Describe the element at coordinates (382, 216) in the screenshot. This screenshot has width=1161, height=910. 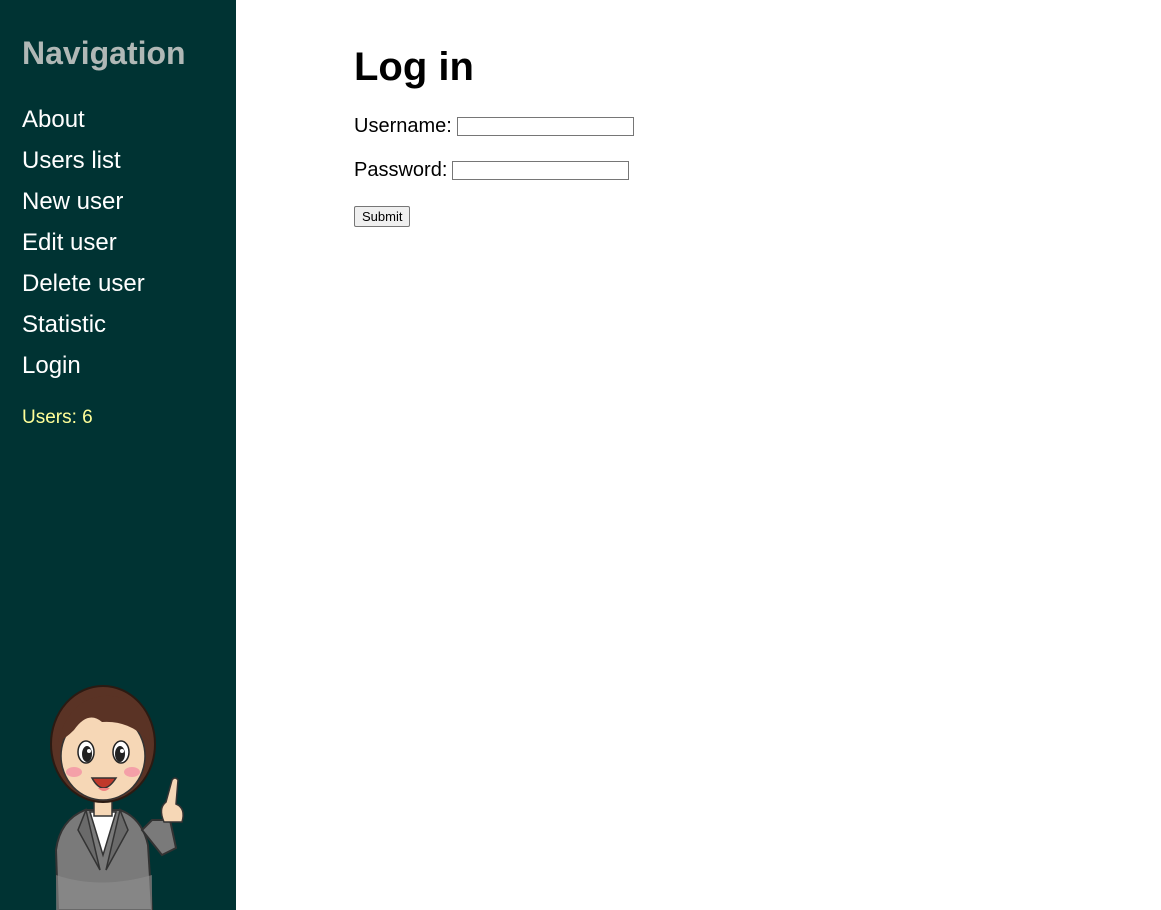
I see `submit-button: Submit` at that location.